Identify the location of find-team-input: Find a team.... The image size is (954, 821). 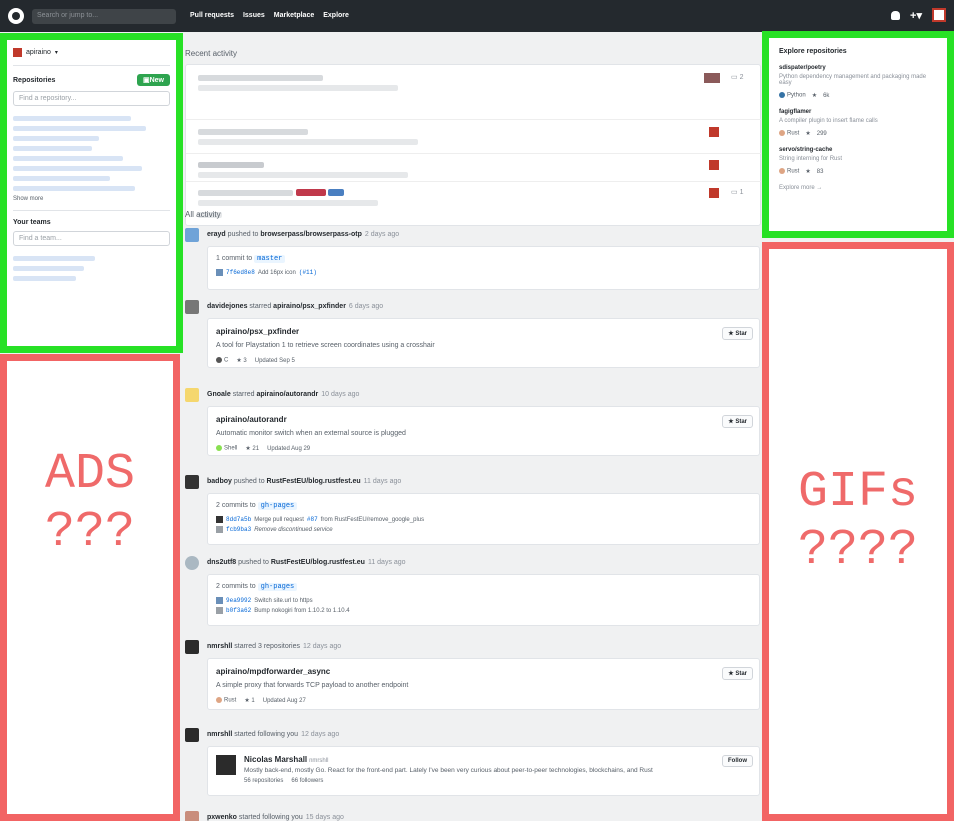
(91, 238).